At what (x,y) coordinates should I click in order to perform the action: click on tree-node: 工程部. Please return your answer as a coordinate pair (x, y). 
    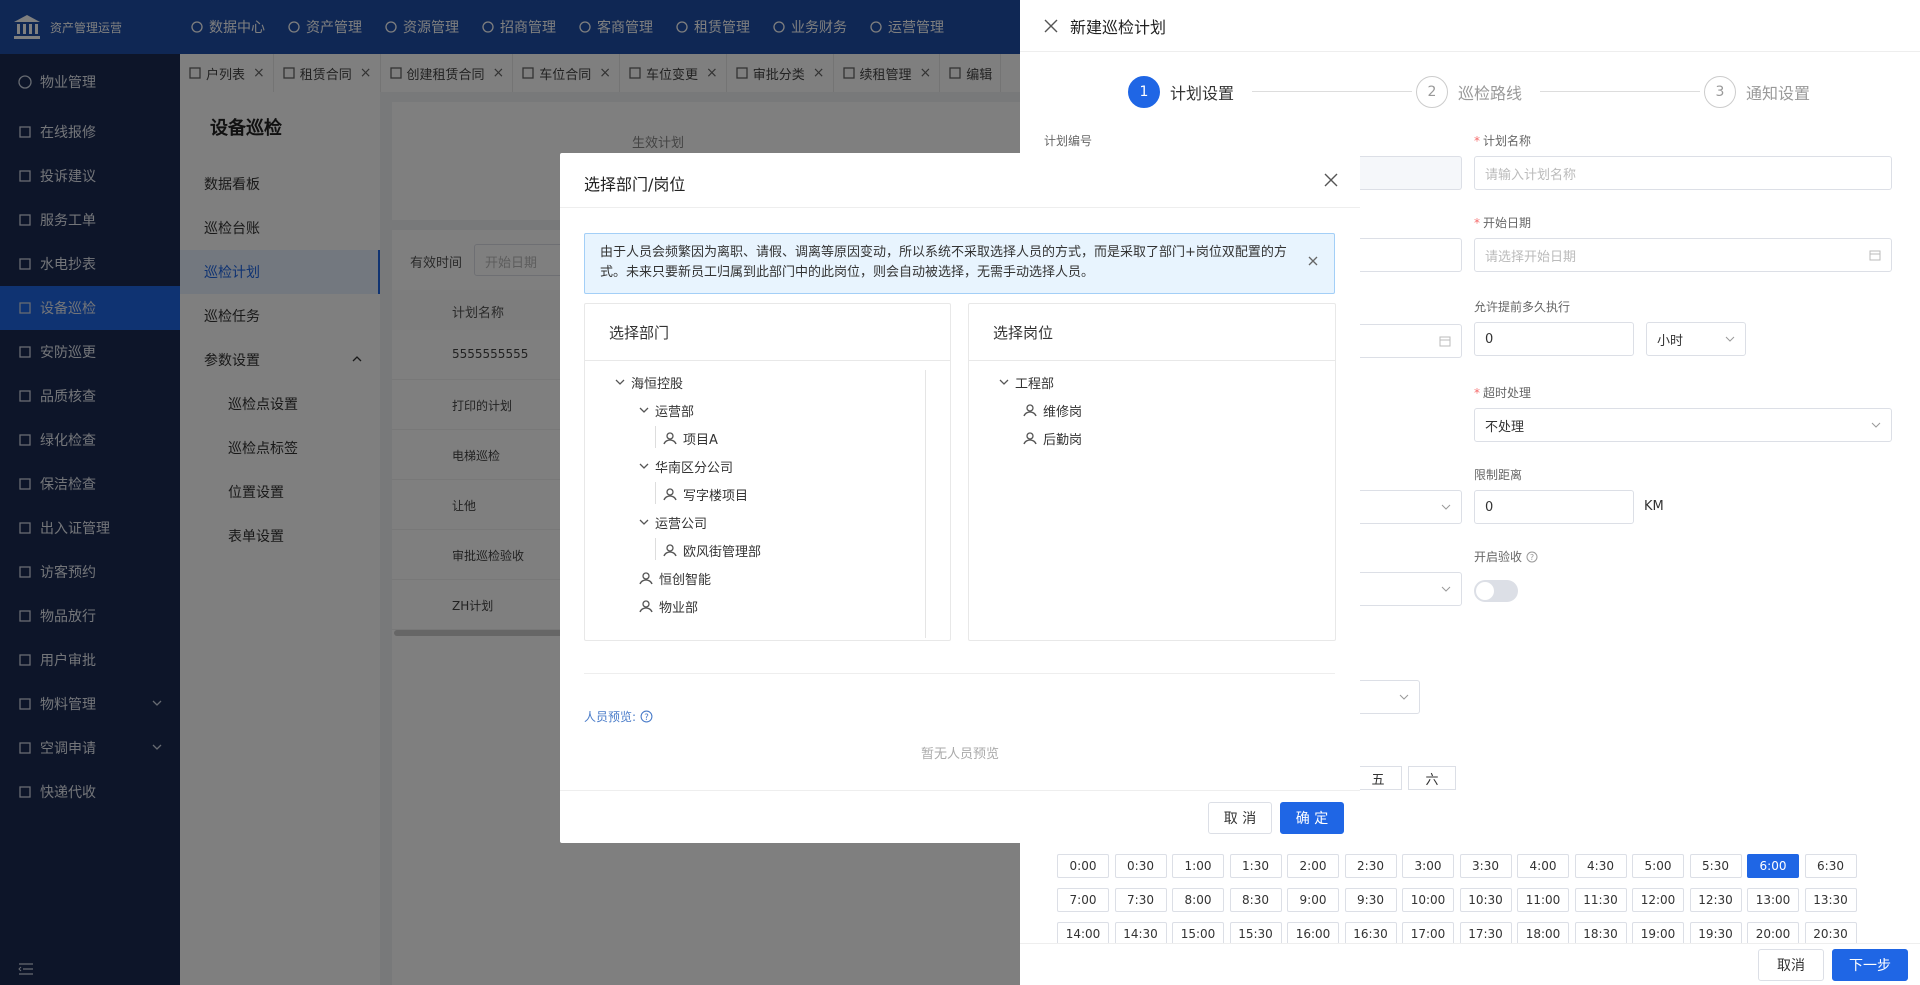
    Looking at the image, I should click on (1026, 382).